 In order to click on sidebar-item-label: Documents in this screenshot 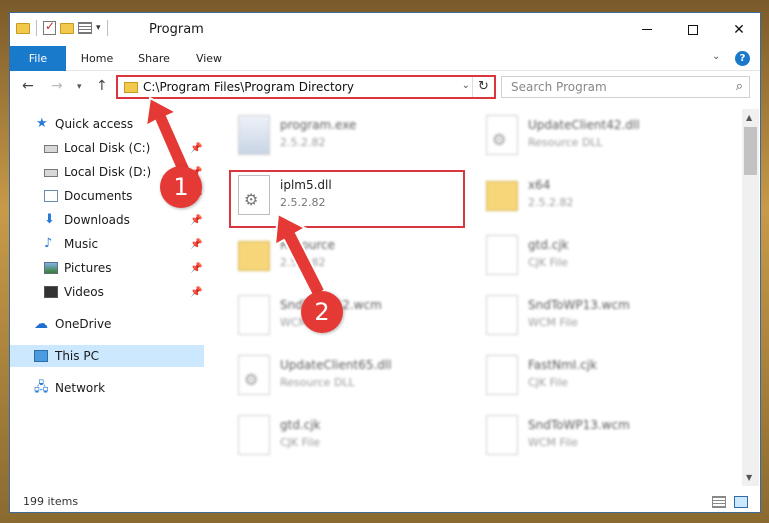, I will do `click(98, 196)`.